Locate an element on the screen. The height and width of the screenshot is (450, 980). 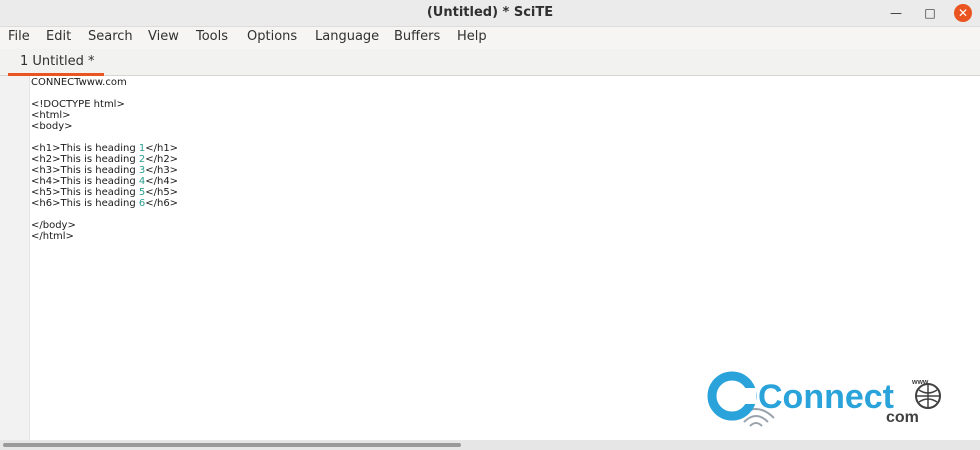
code-line: CONNECTwww.com is located at coordinates (79, 82).